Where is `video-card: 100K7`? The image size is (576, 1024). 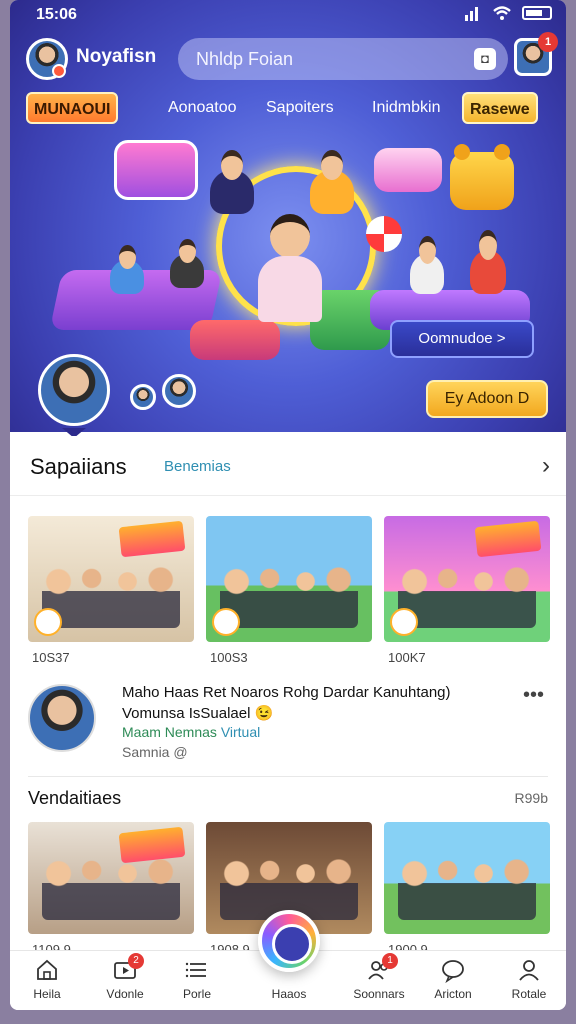
video-card: 100K7 is located at coordinates (467, 590).